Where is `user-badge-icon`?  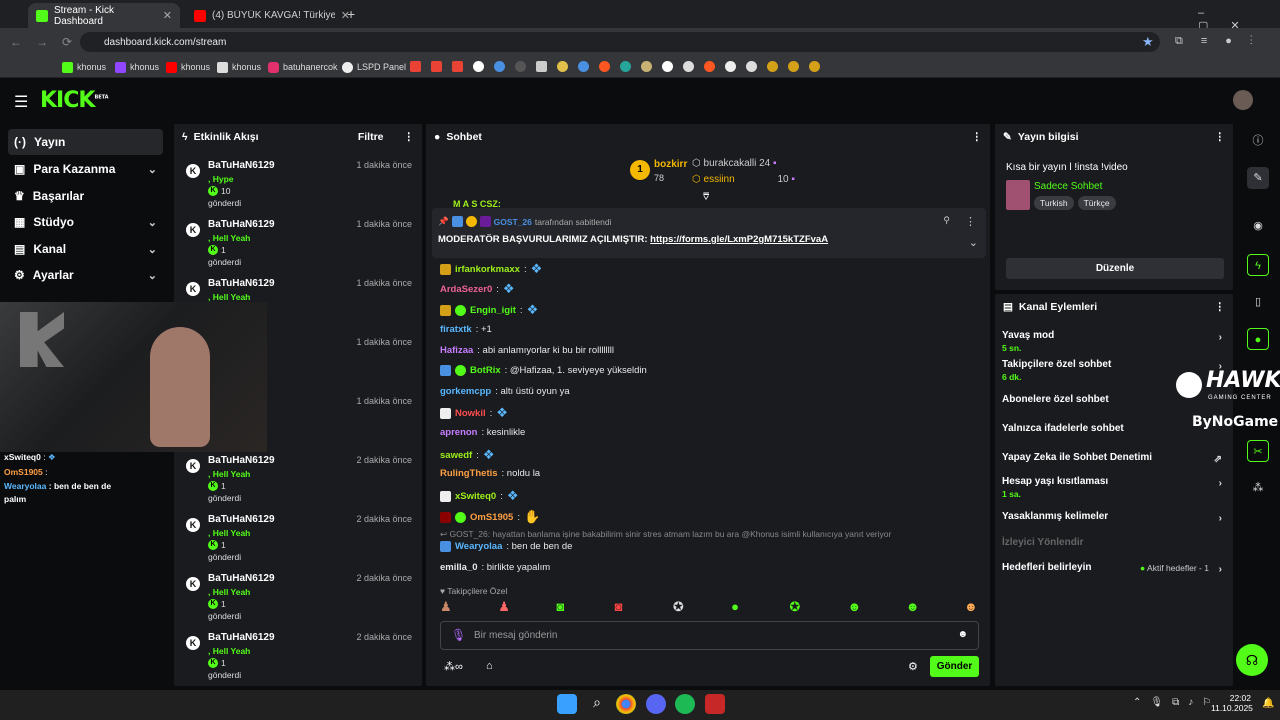
user-badge-icon is located at coordinates (445, 269).